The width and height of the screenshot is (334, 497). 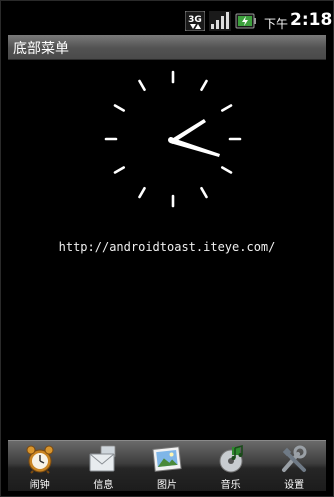 I want to click on 3g-icon-label: 3G, so click(x=195, y=20).